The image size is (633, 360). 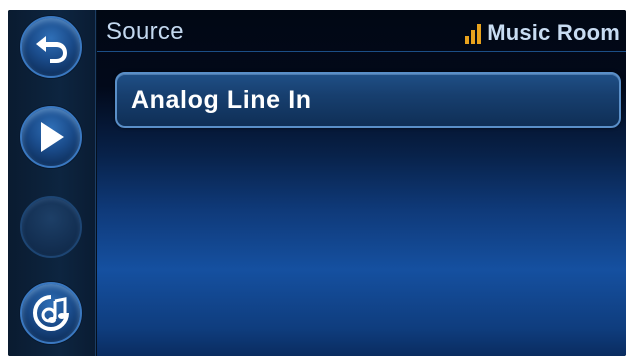 I want to click on play-icon, so click(x=51, y=137).